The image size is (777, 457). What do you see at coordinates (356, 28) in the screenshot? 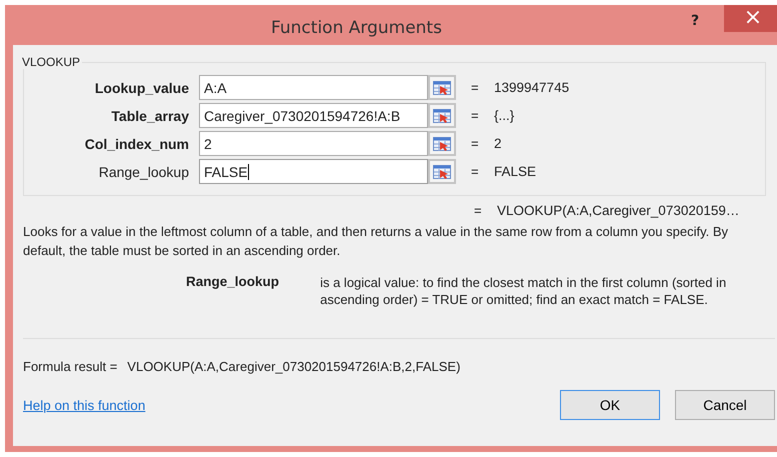
I see `window-title: Function Arguments` at bounding box center [356, 28].